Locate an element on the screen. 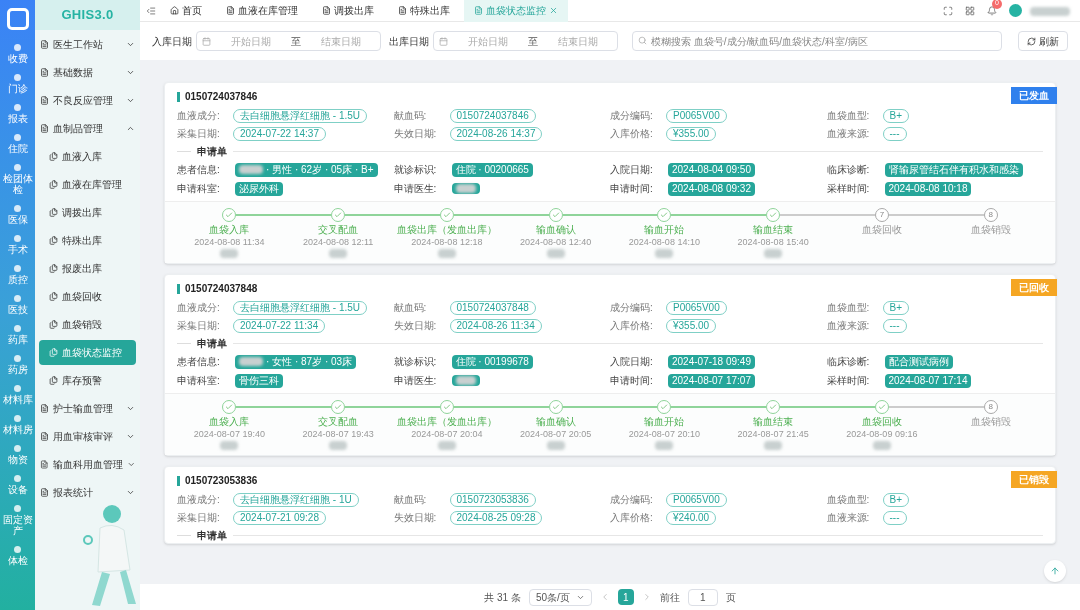 This screenshot has height=610, width=1080. field-label: 血袋血型: is located at coordinates (848, 308).